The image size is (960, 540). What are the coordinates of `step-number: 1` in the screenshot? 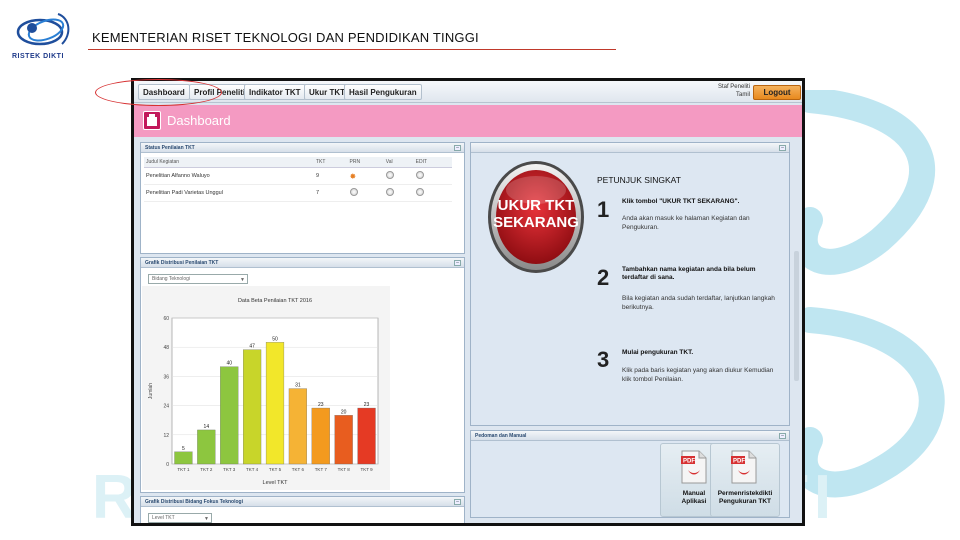 It's located at (603, 209).